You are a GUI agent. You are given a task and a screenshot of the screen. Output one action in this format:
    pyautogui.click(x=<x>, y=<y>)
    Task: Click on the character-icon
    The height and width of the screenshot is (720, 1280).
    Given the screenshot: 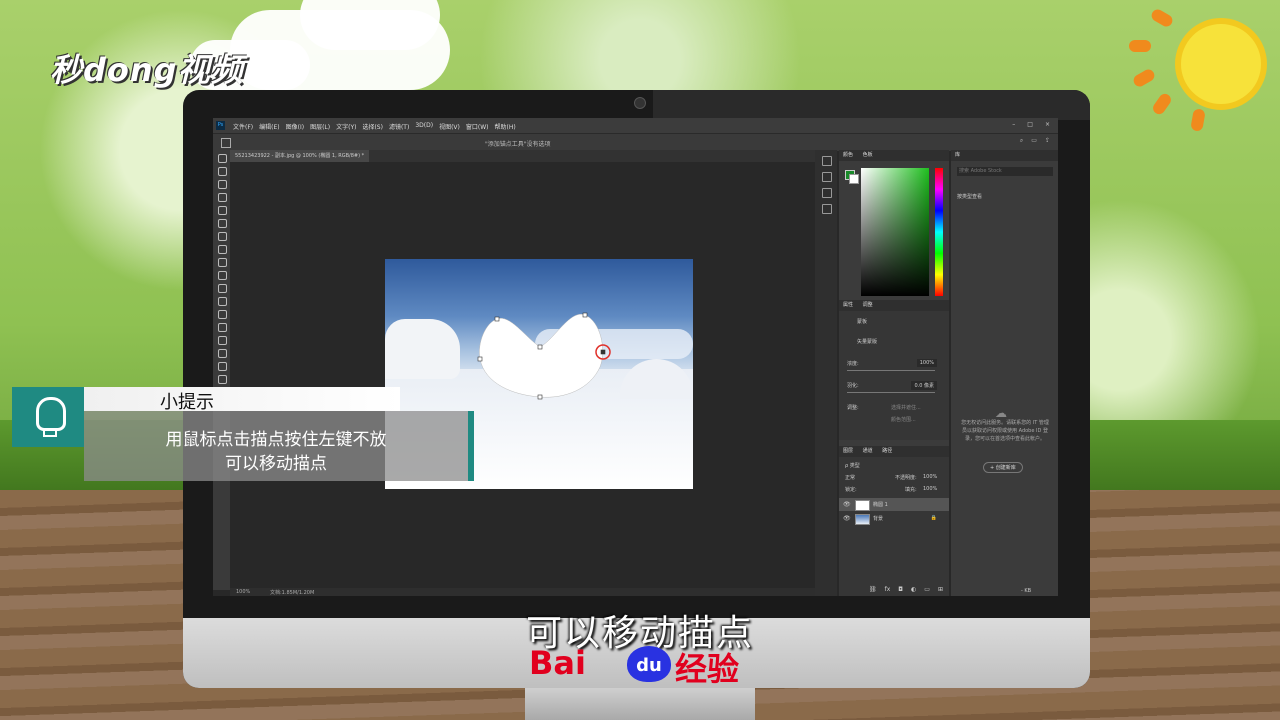 What is the action you would take?
    pyautogui.click(x=827, y=193)
    